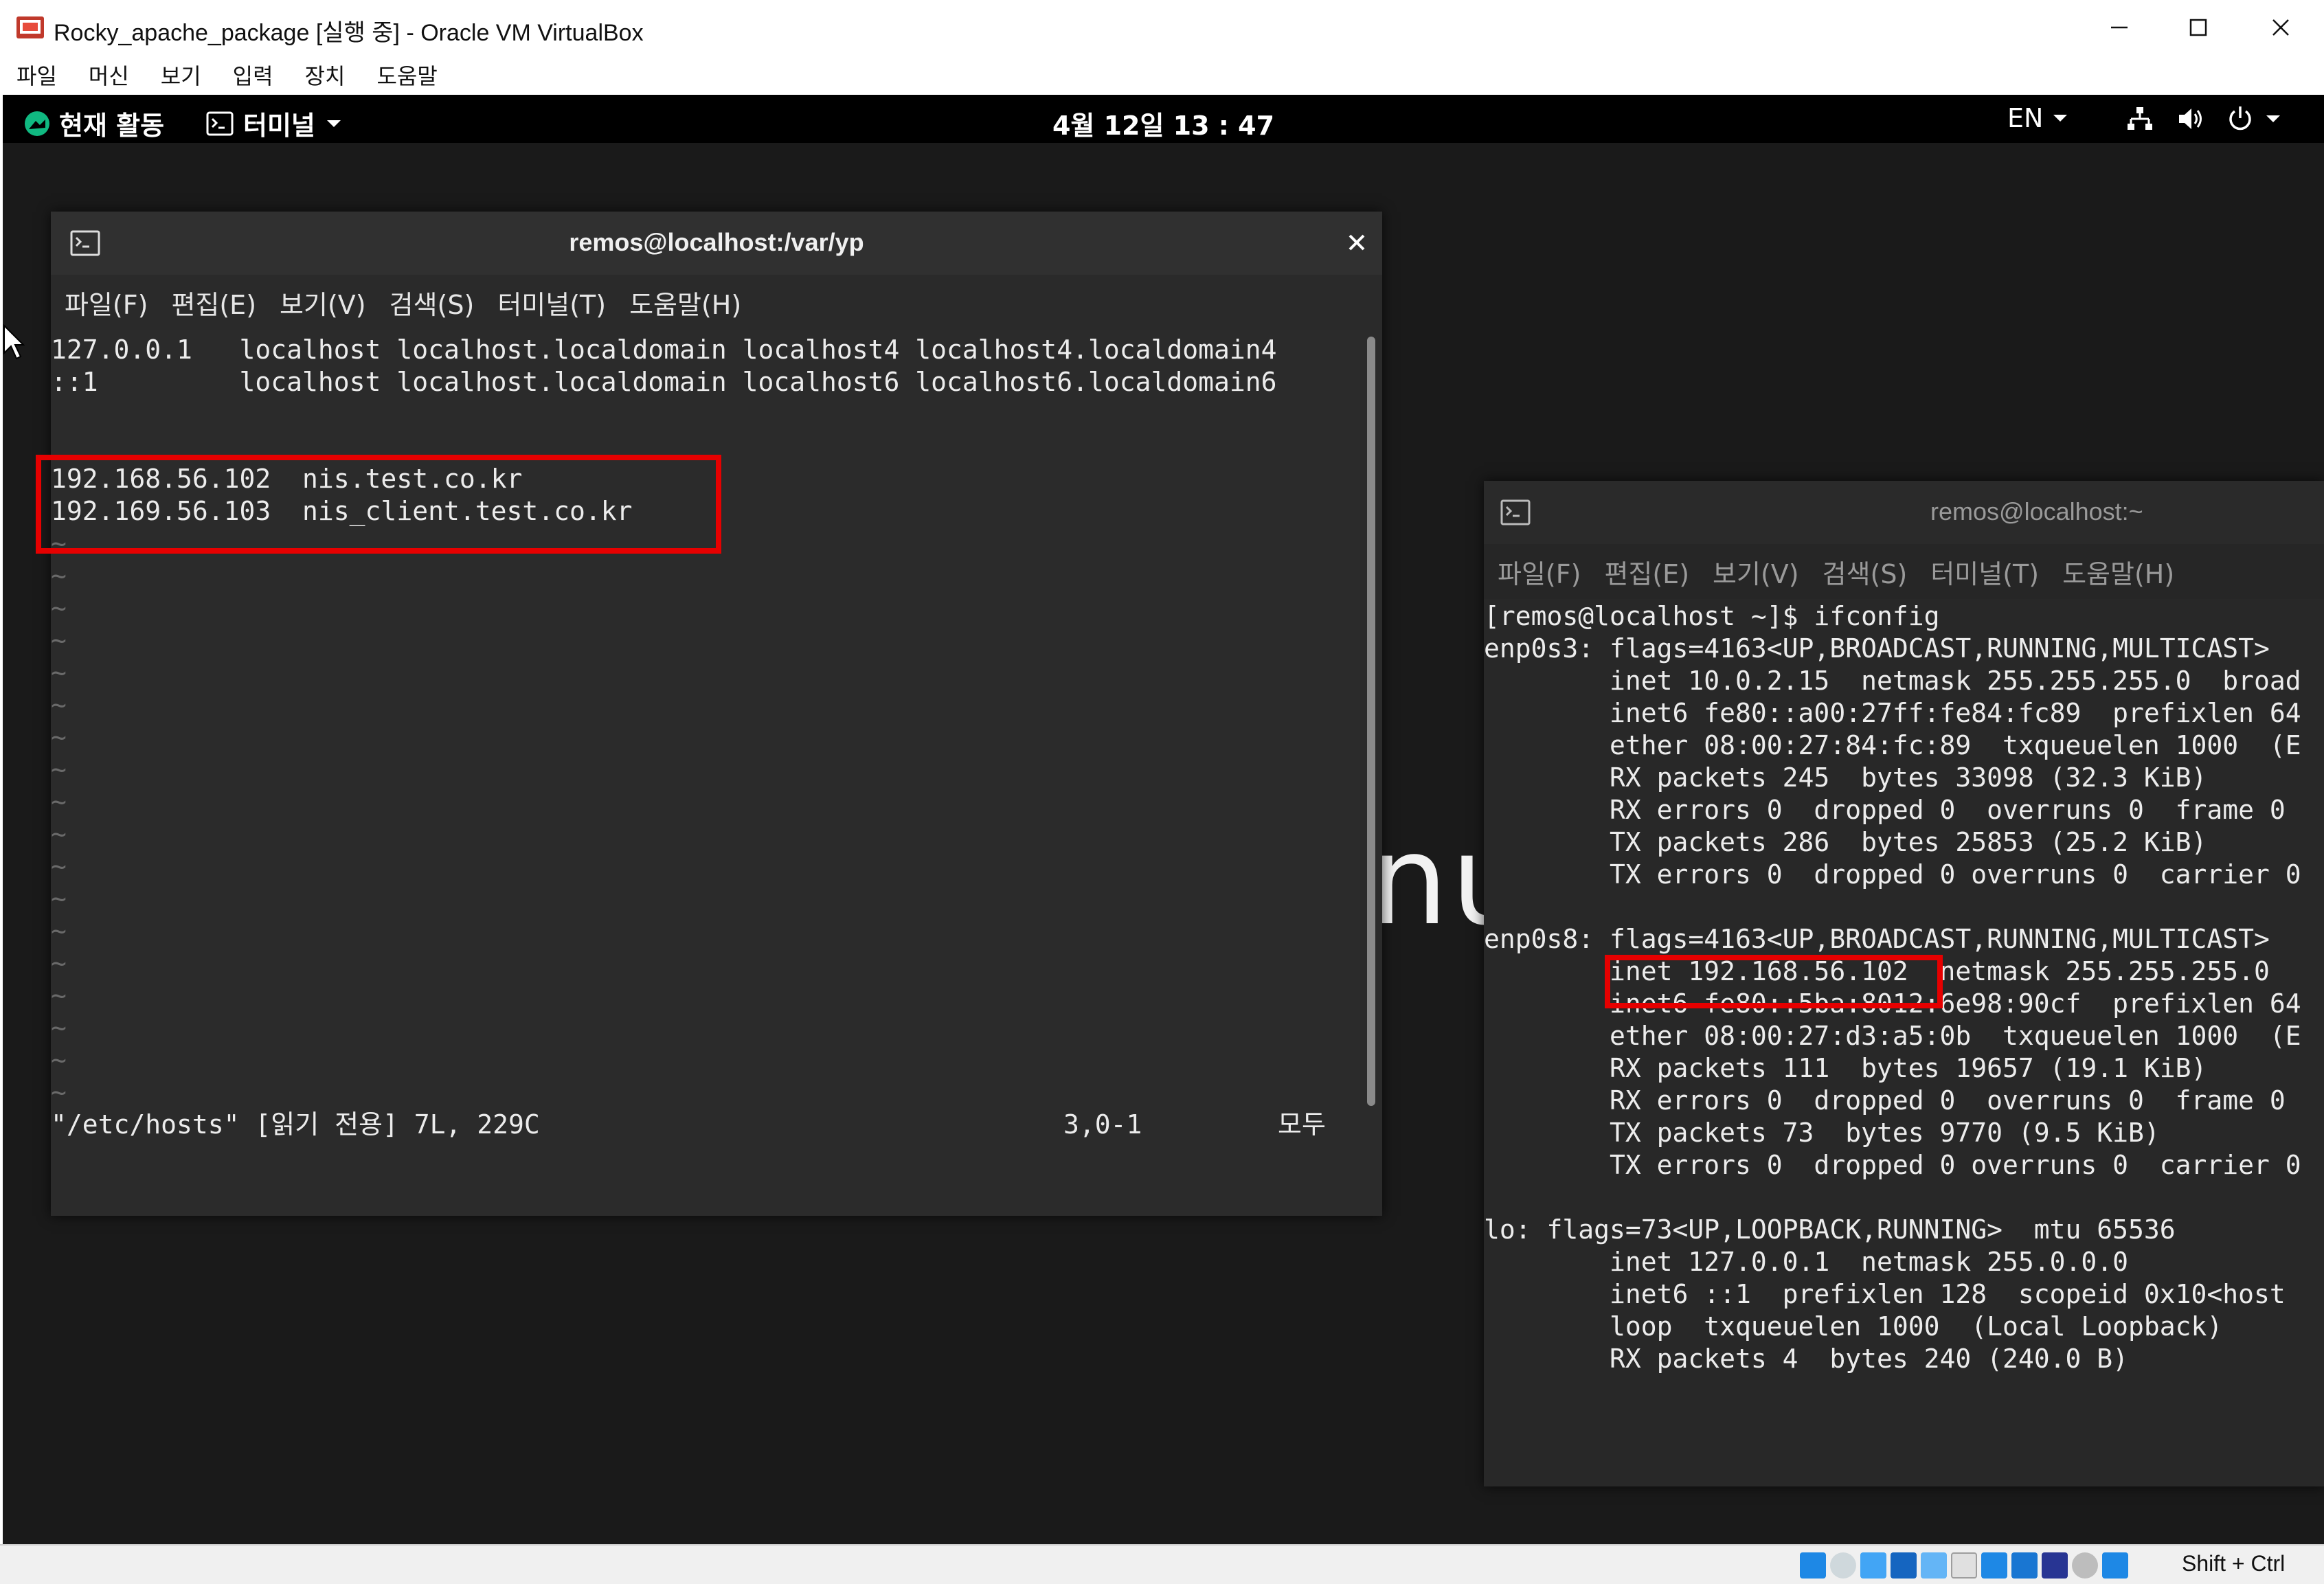  What do you see at coordinates (2024, 1566) in the screenshot?
I see `video-capture-icon` at bounding box center [2024, 1566].